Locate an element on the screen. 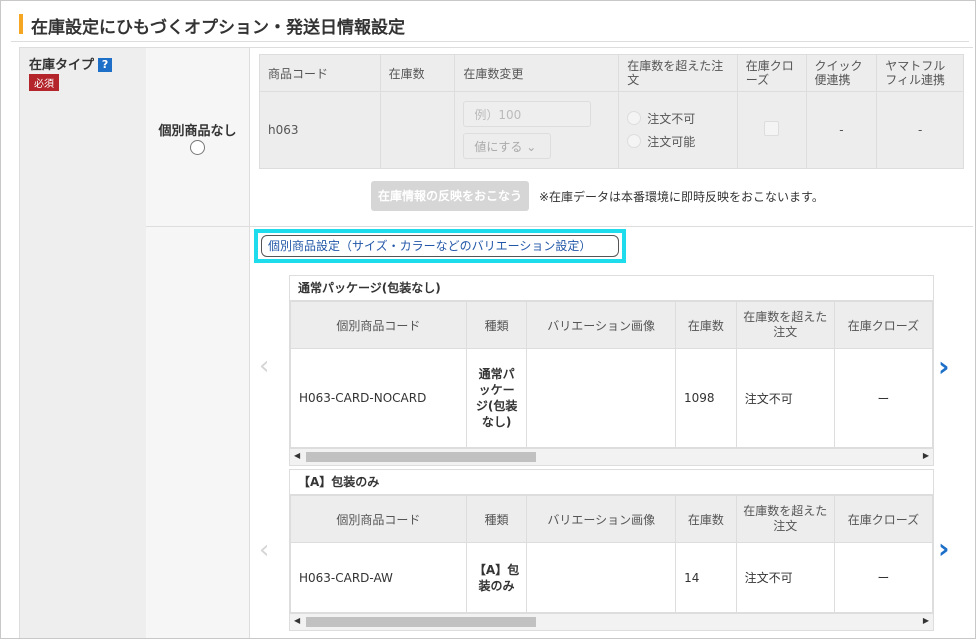 The width and height of the screenshot is (978, 641). stock-row: h063 例）100 値にする ⌄ 注文不可 注文可能 - - is located at coordinates (611, 130).